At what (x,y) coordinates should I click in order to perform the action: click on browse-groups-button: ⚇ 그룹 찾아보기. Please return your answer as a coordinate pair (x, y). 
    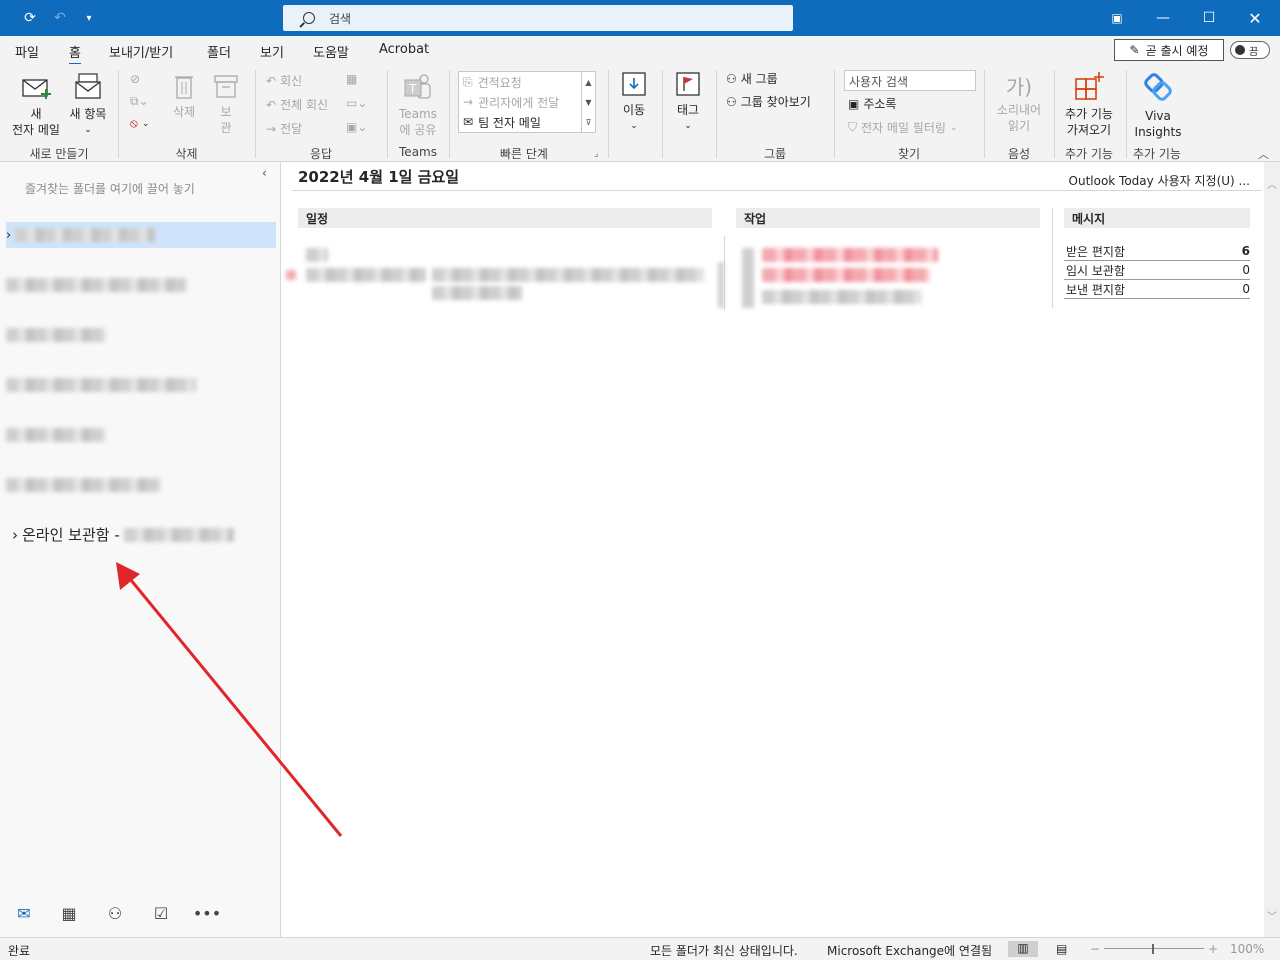
    Looking at the image, I should click on (768, 101).